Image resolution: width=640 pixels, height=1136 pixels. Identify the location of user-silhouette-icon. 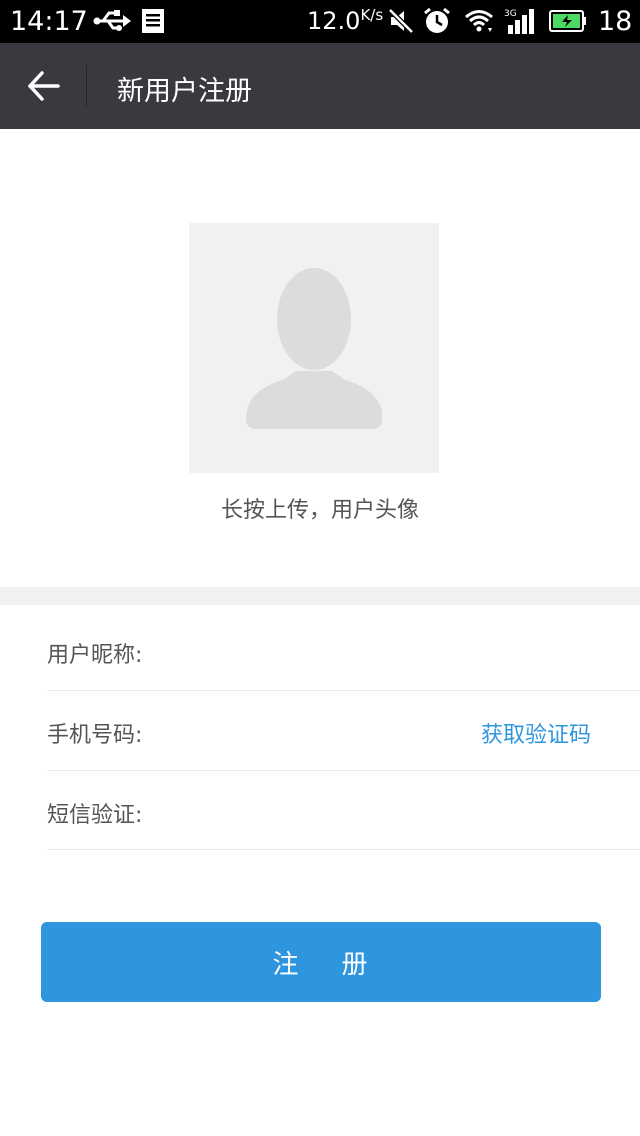
(314, 348).